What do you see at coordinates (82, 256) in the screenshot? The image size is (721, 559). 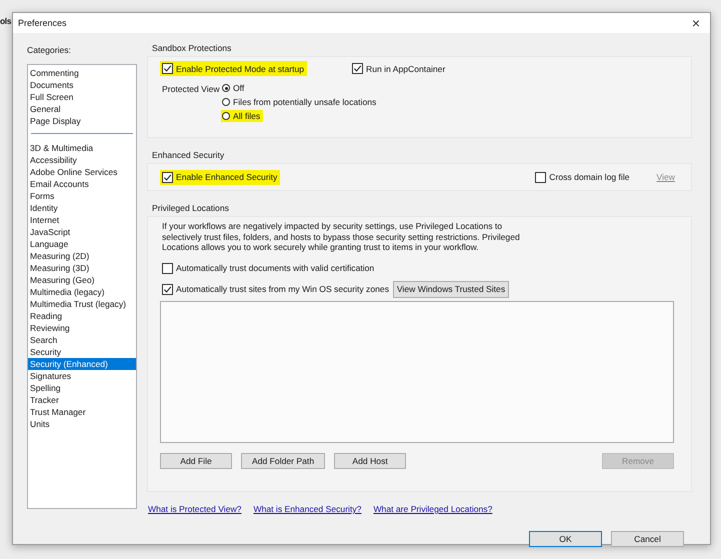 I see `category-item: Measuring (2D)` at bounding box center [82, 256].